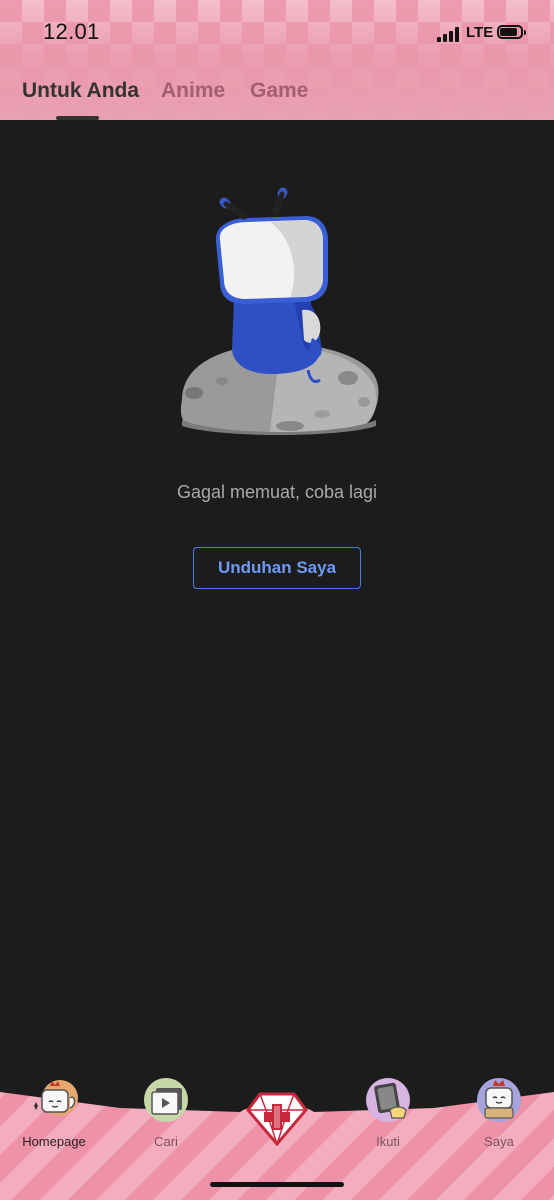  Describe the element at coordinates (499, 1141) in the screenshot. I see `nav-label-saya: Saya` at that location.